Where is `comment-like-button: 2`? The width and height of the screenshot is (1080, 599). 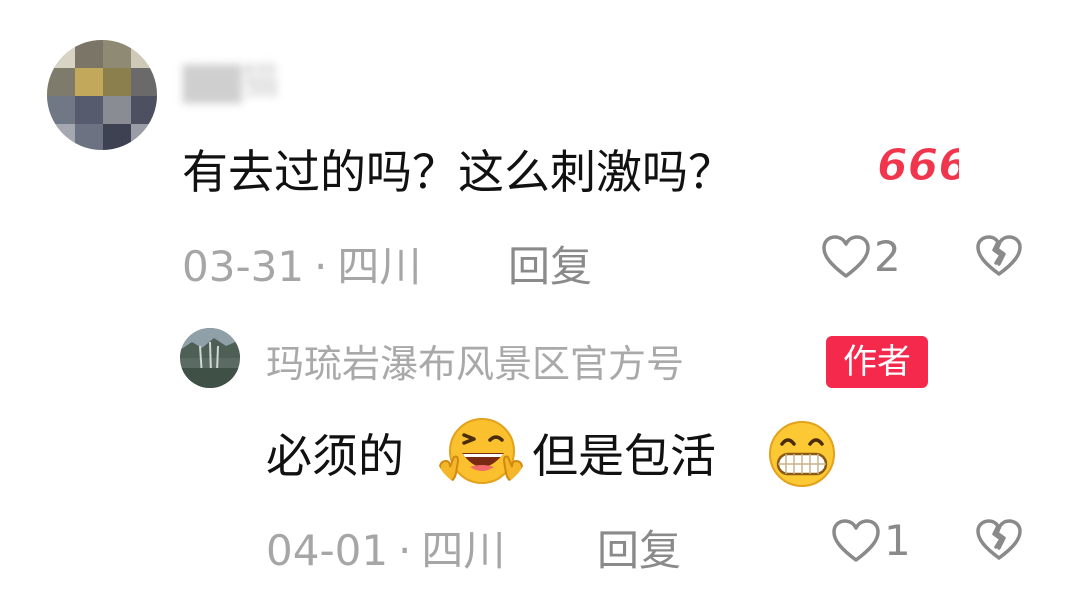 comment-like-button: 2 is located at coordinates (860, 256).